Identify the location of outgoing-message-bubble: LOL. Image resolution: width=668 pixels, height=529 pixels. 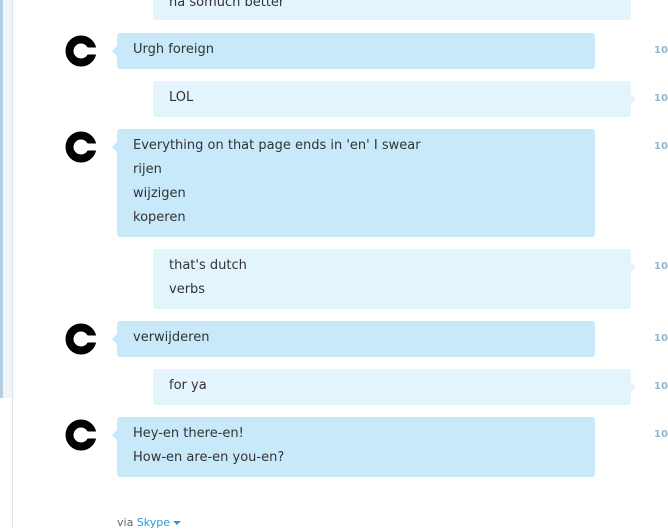
(392, 99).